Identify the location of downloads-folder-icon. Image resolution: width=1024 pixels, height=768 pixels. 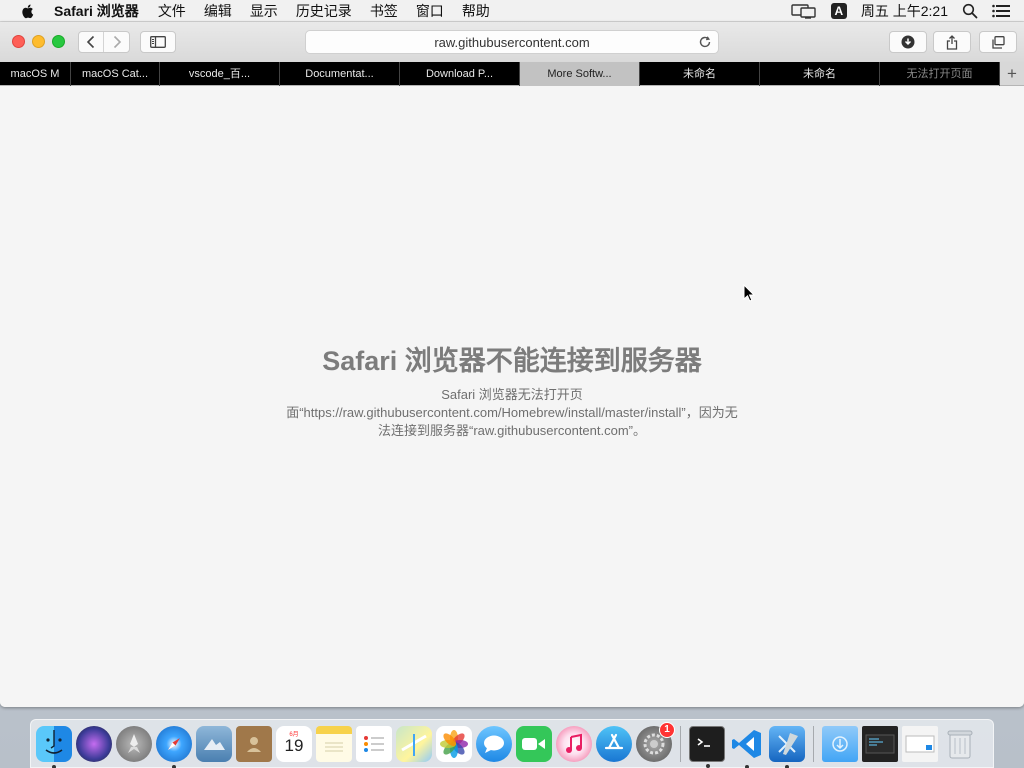
(840, 743).